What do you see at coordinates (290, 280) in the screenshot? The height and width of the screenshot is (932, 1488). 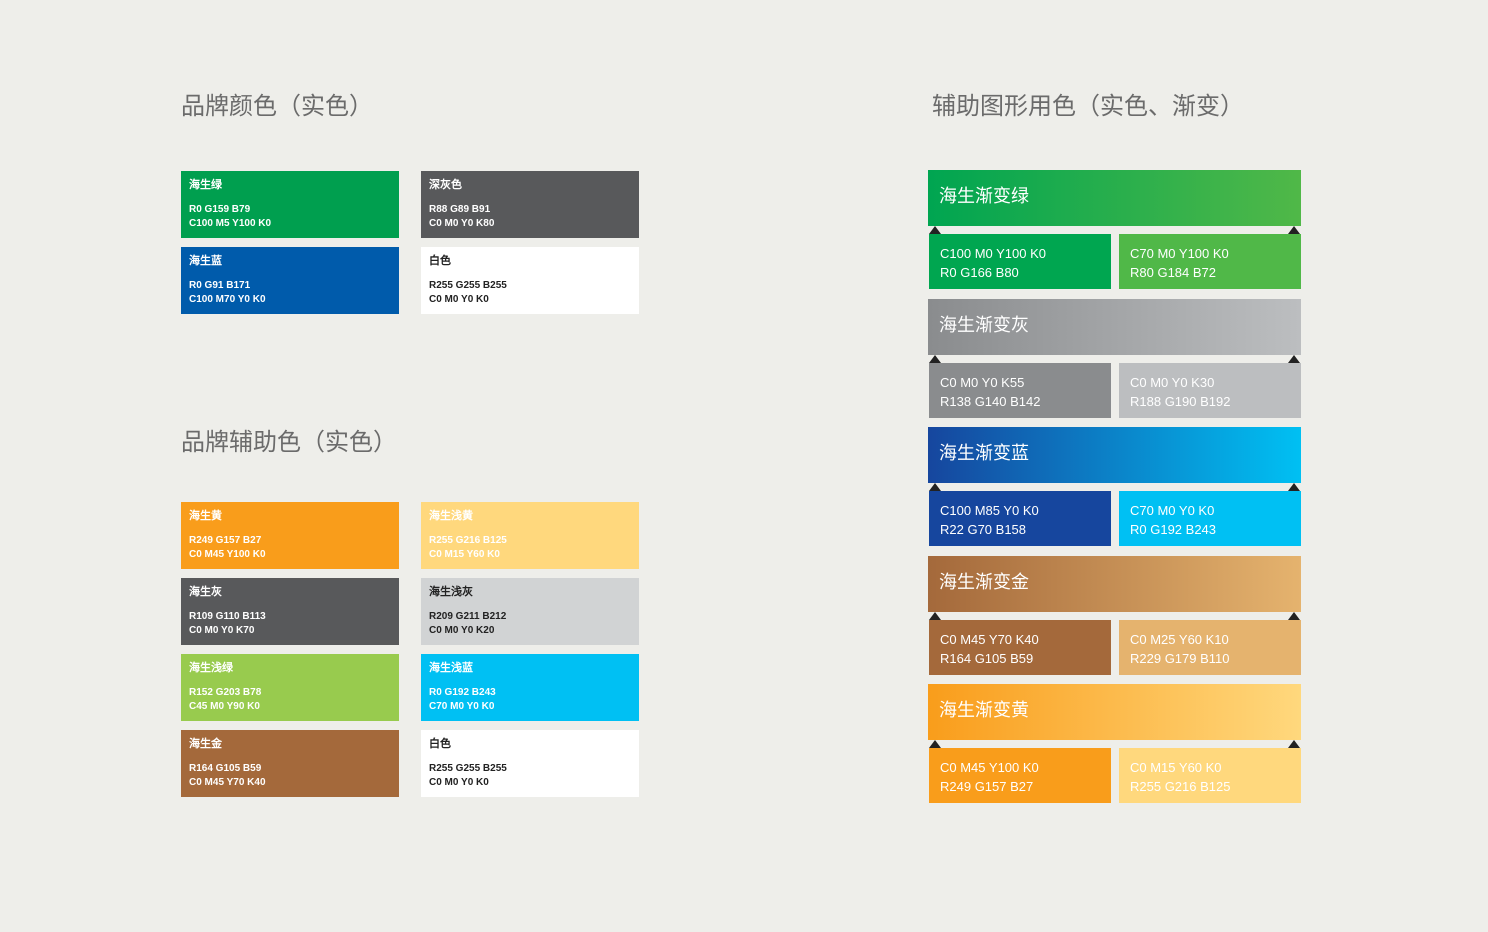 I see `color-swatch: 海生蓝 R0 G91 B171 C100 M70 Y0 K0` at bounding box center [290, 280].